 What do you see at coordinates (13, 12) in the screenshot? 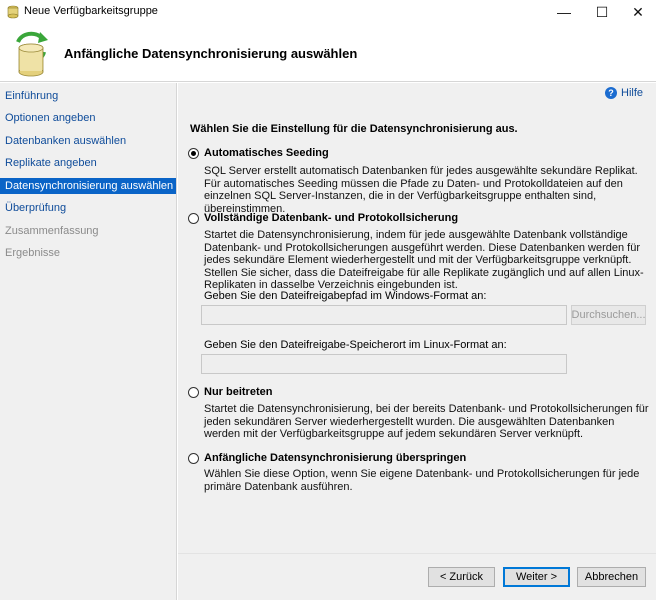
I see `app-icon` at bounding box center [13, 12].